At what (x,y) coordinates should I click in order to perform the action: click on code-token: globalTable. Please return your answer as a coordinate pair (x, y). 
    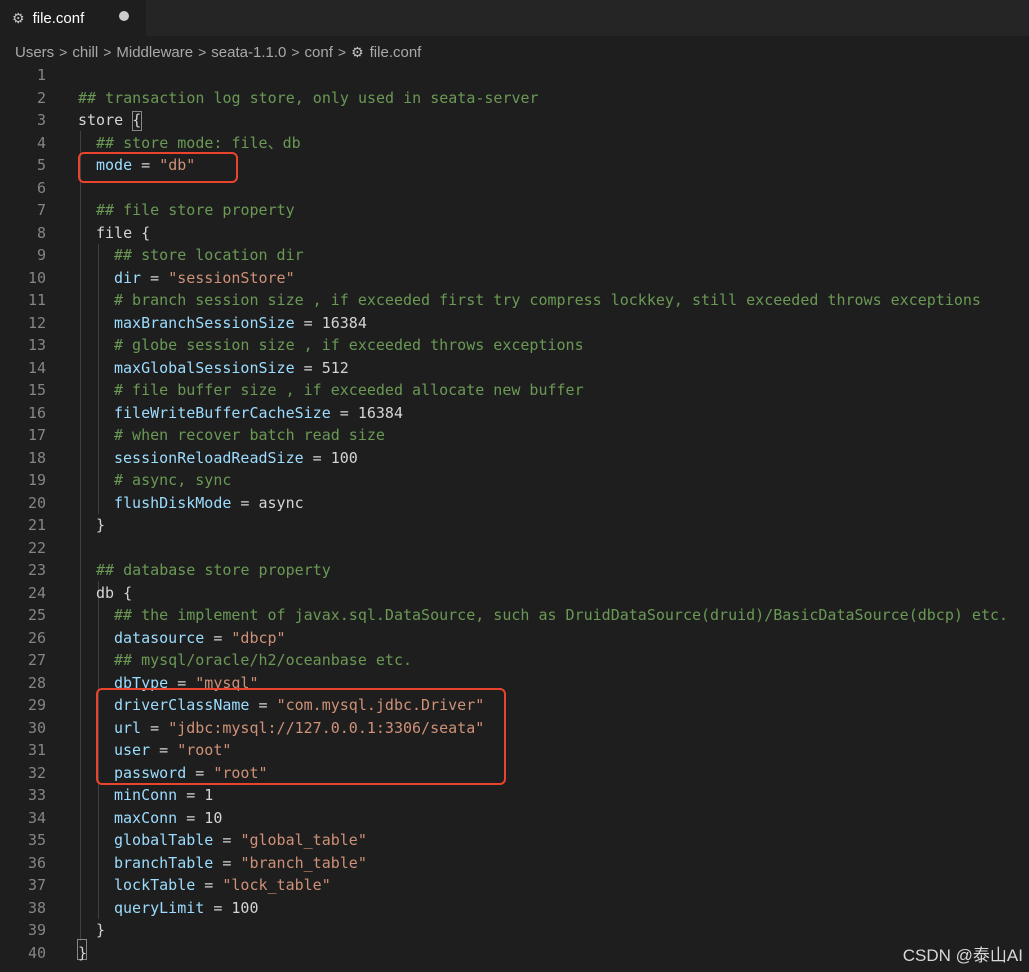
    Looking at the image, I should click on (164, 840).